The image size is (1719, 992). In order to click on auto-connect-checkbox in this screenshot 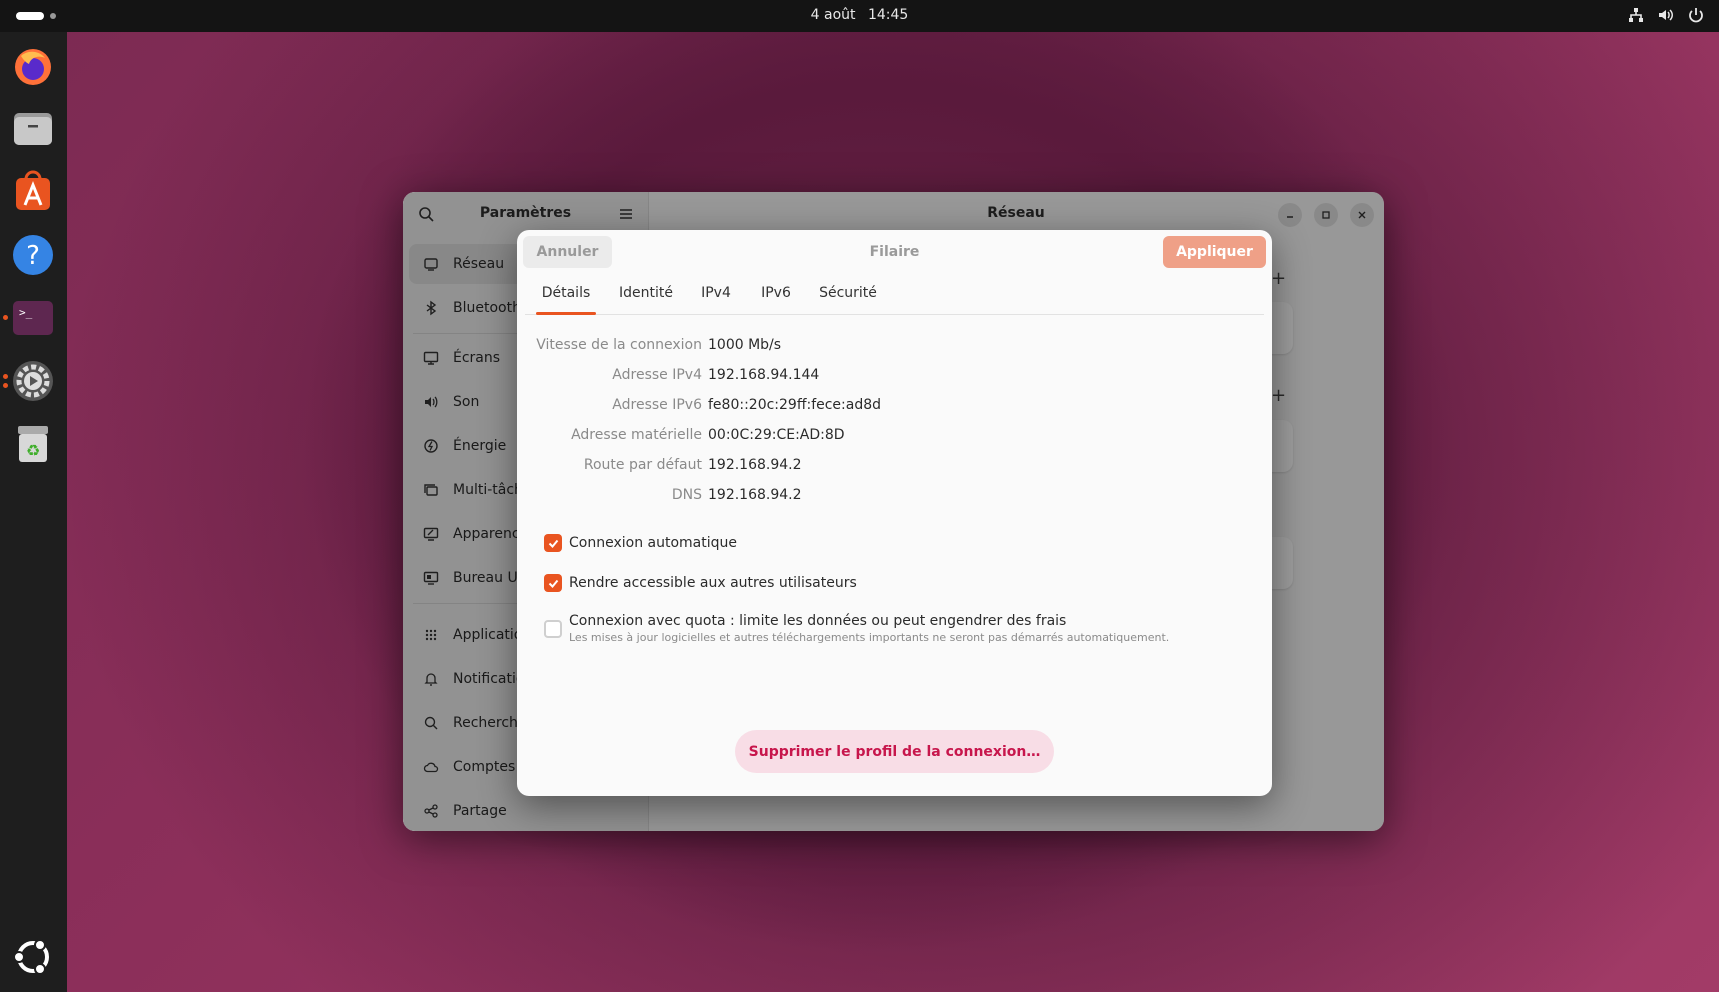, I will do `click(553, 543)`.